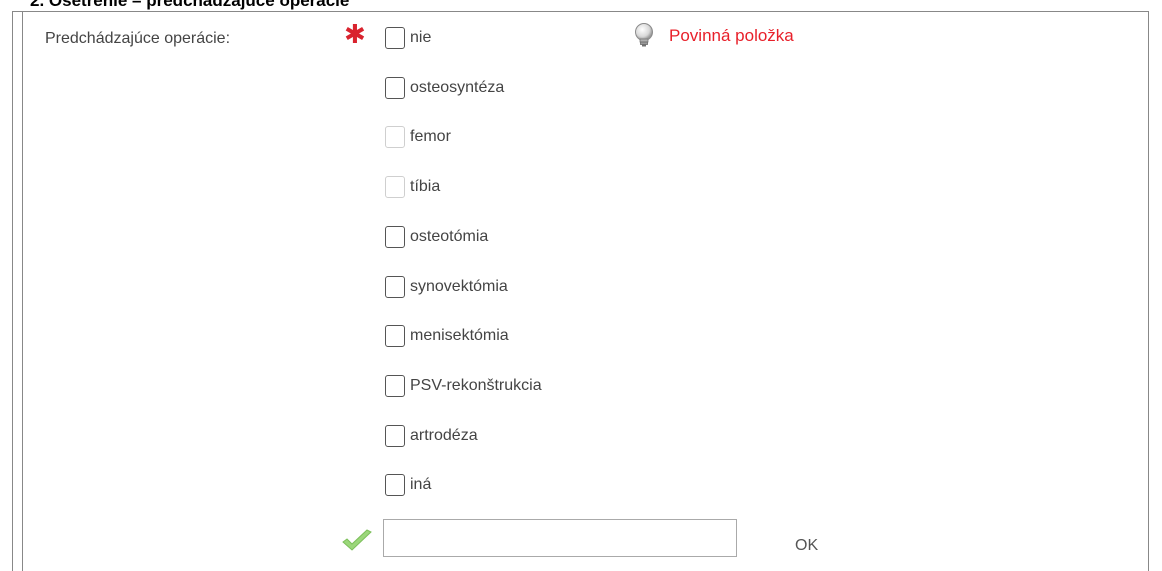 This screenshot has width=1162, height=571. Describe the element at coordinates (430, 136) in the screenshot. I see `option-label: femor` at that location.